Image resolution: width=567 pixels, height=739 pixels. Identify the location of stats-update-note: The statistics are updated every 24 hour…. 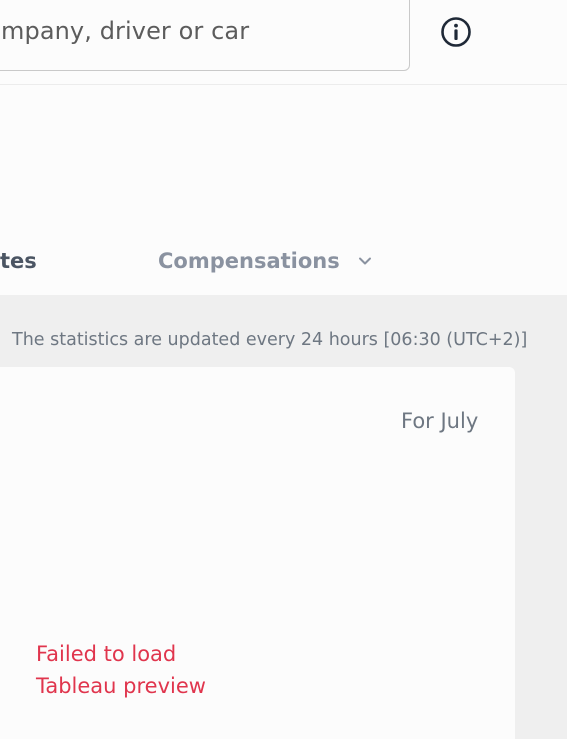
(270, 340).